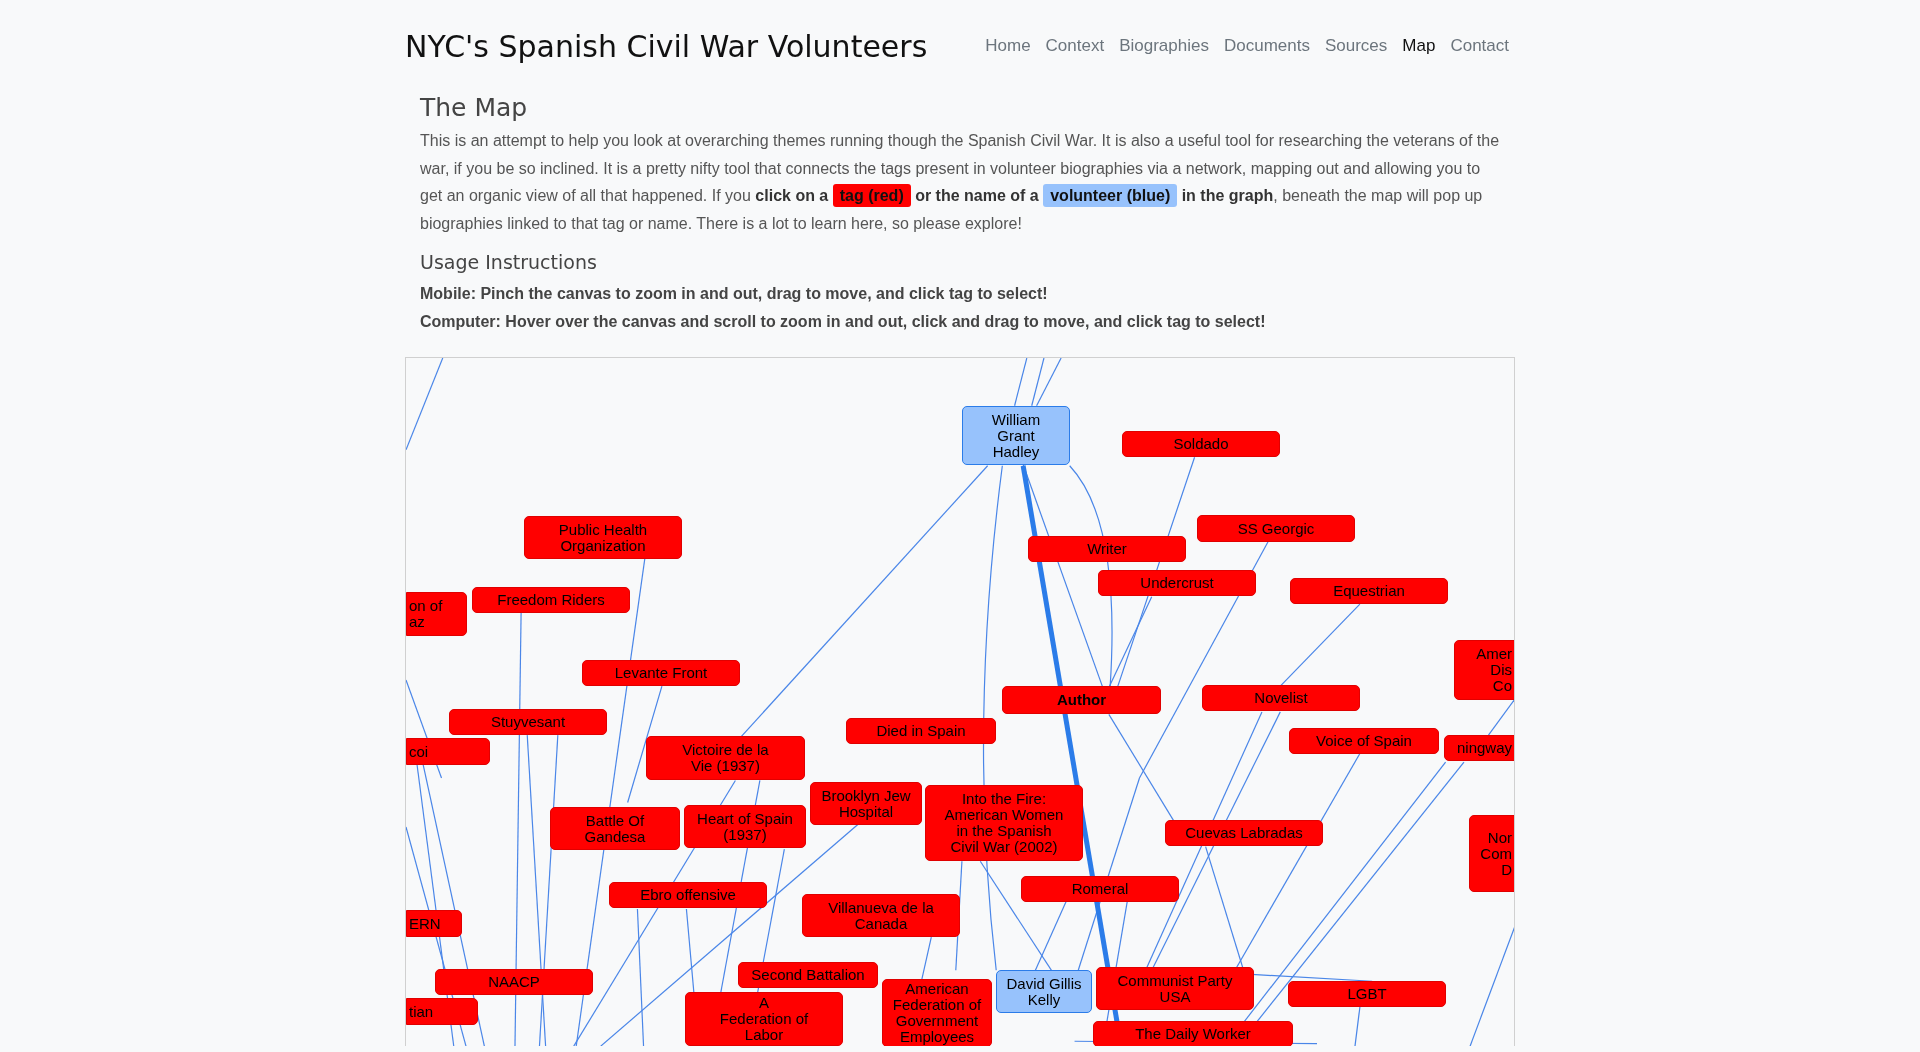  Describe the element at coordinates (474, 108) in the screenshot. I see `page-heading: The Map` at that location.